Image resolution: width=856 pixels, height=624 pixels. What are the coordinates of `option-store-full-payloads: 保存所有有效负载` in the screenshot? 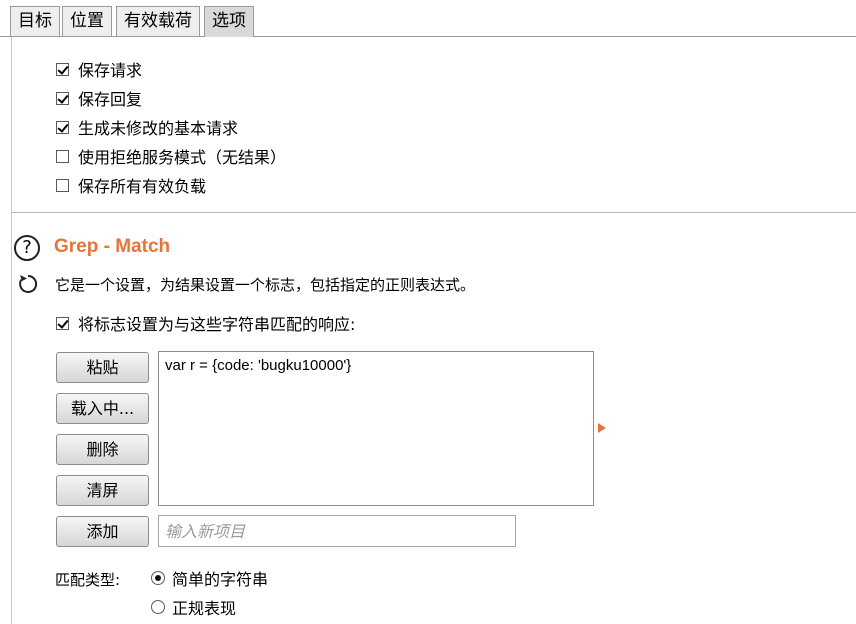 It's located at (131, 185).